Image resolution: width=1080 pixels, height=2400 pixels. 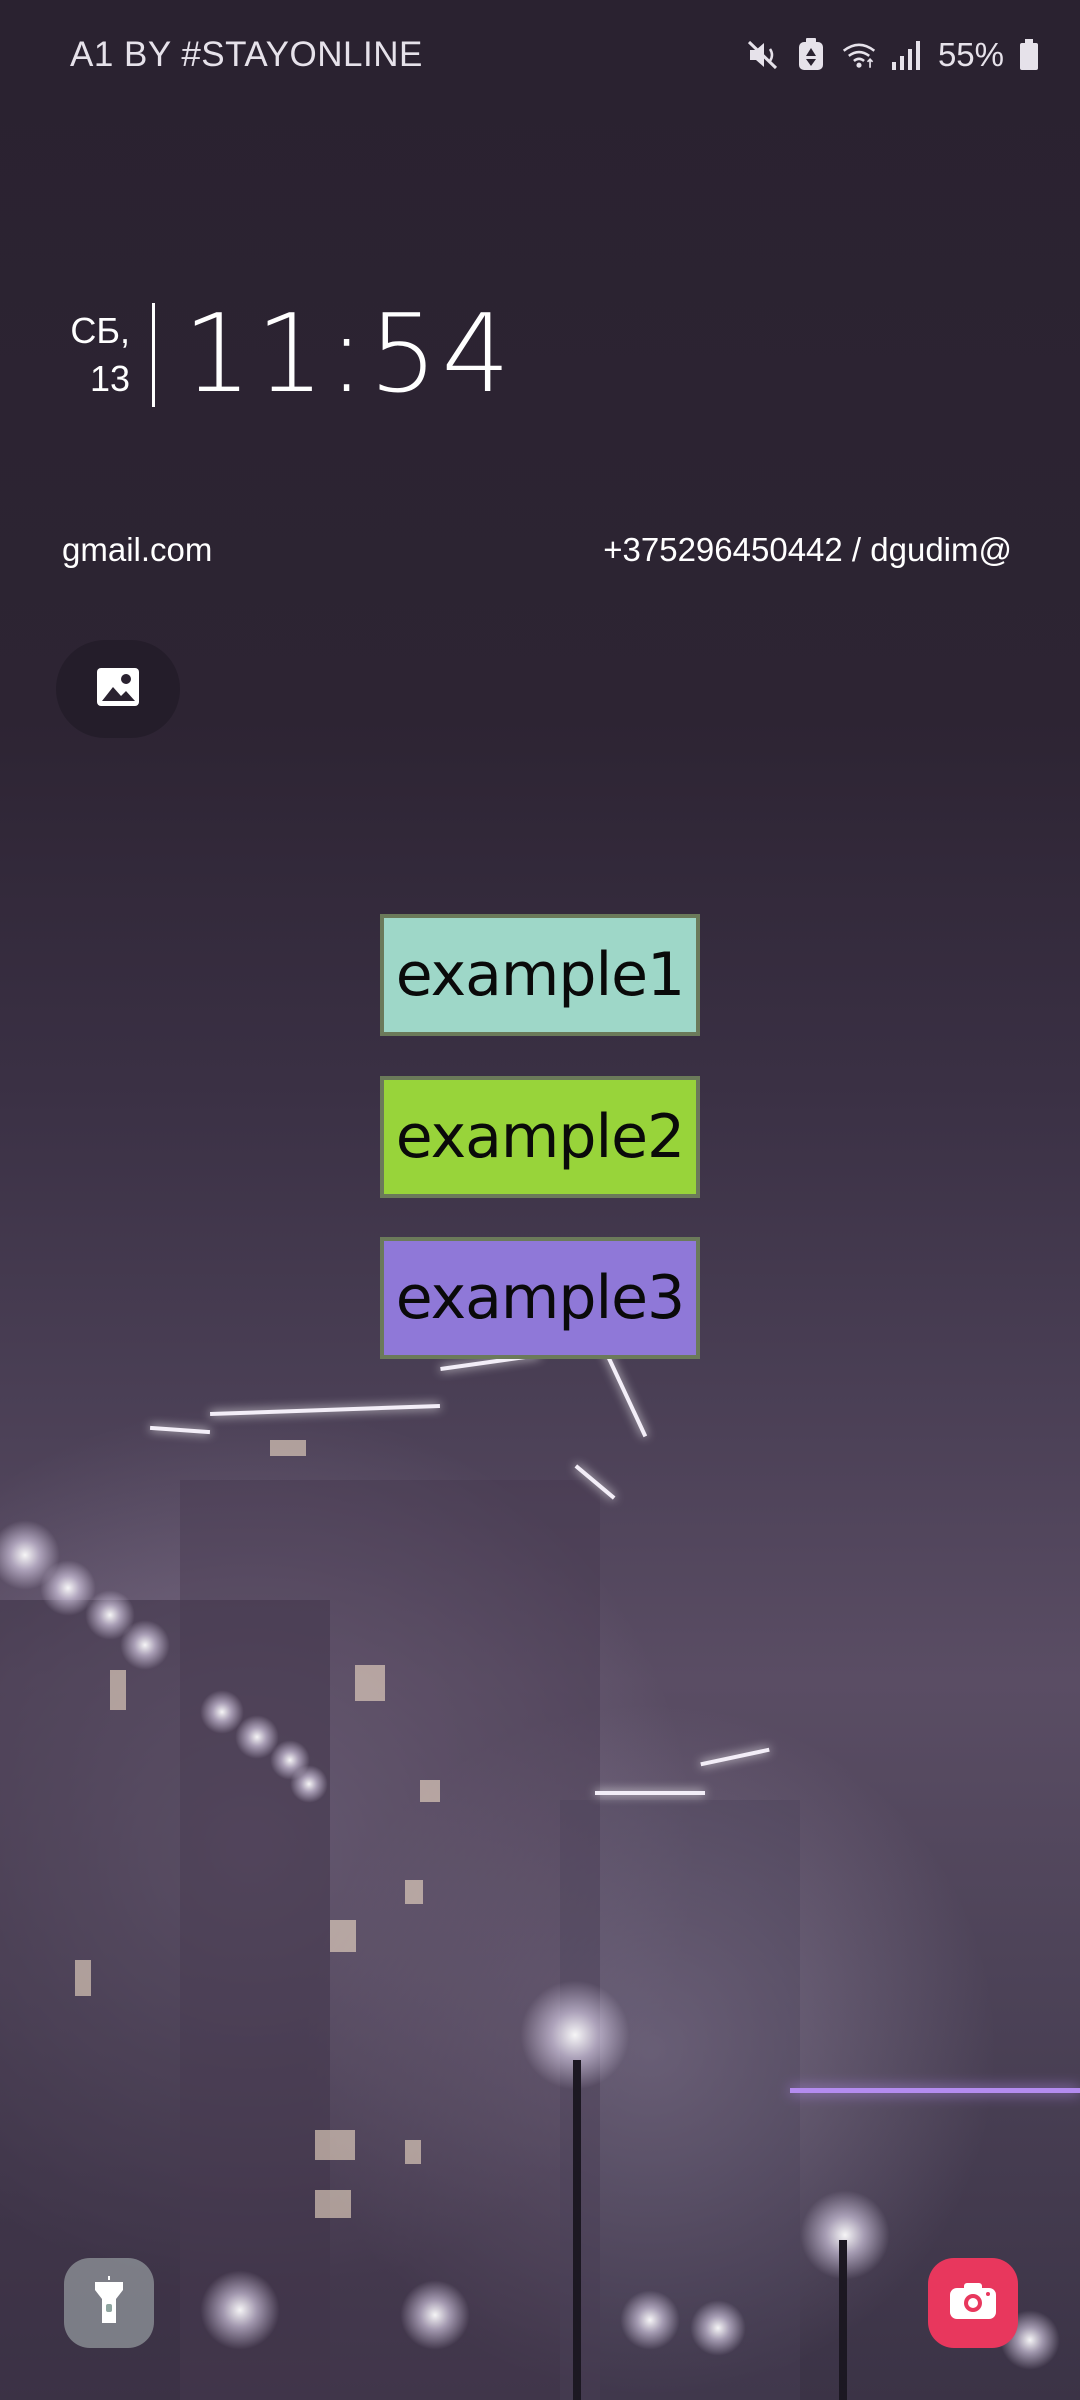 What do you see at coordinates (100, 330) in the screenshot?
I see `day-of-week: СБ,` at bounding box center [100, 330].